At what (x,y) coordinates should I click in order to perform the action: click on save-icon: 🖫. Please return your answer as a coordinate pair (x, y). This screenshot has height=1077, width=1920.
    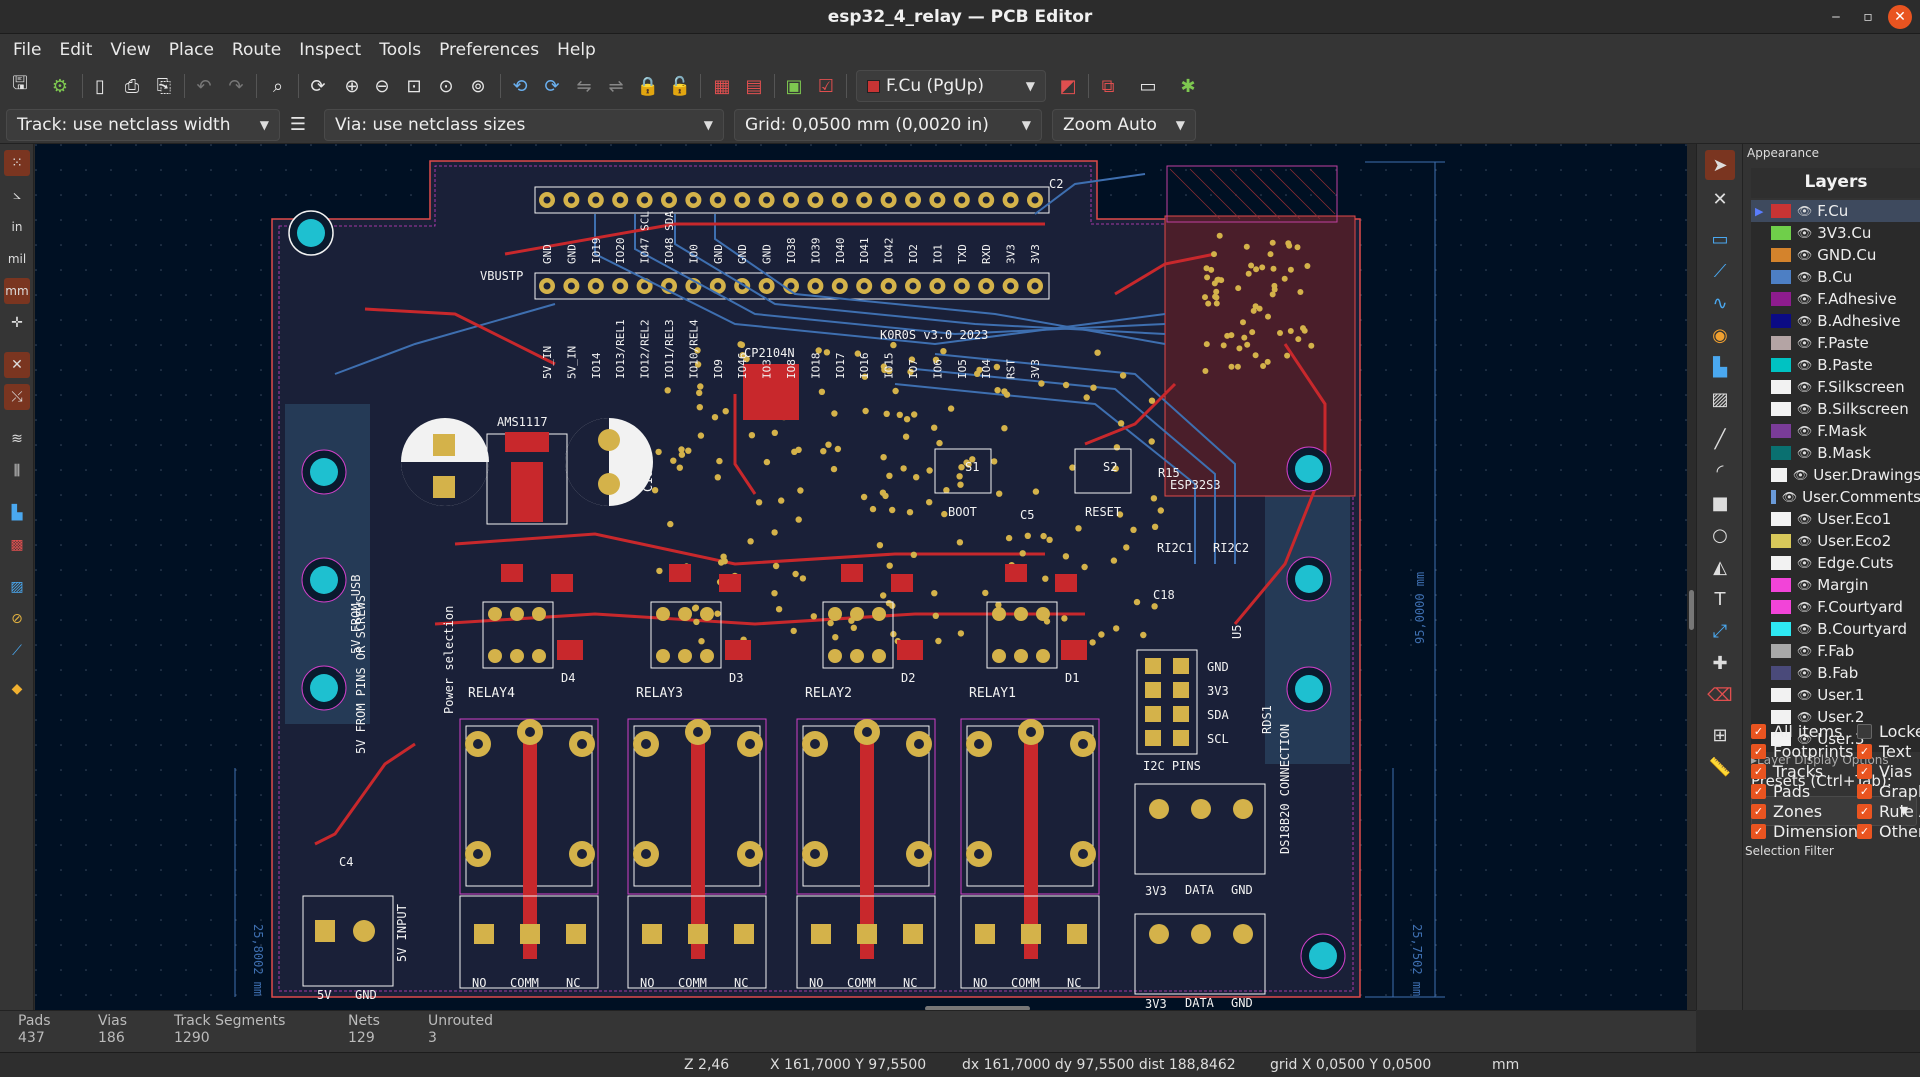
    Looking at the image, I should click on (20, 86).